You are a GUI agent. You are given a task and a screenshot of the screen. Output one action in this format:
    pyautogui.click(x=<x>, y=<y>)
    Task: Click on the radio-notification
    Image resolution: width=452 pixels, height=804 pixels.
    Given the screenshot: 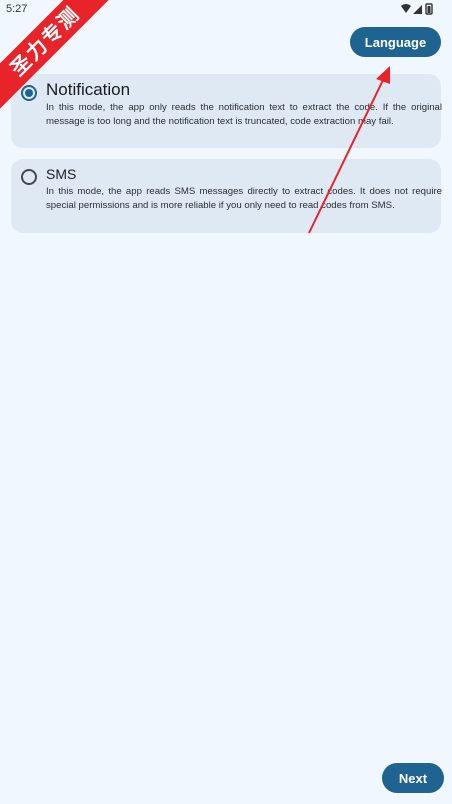 What is the action you would take?
    pyautogui.click(x=29, y=93)
    